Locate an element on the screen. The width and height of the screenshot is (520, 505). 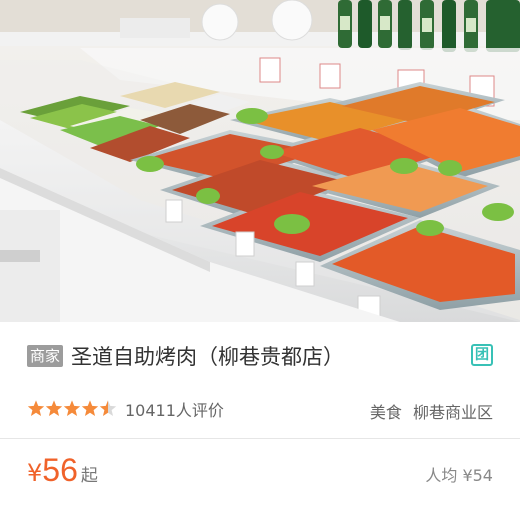
title-row: 商家 圣道自助烤肉（柳巷贵都店） 团 is located at coordinates (260, 356).